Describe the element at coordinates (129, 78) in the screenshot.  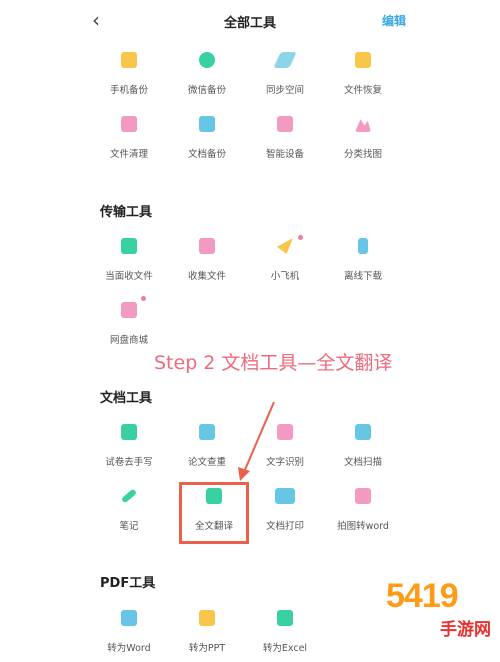
I see `tool-phone-backup: 手机备份` at that location.